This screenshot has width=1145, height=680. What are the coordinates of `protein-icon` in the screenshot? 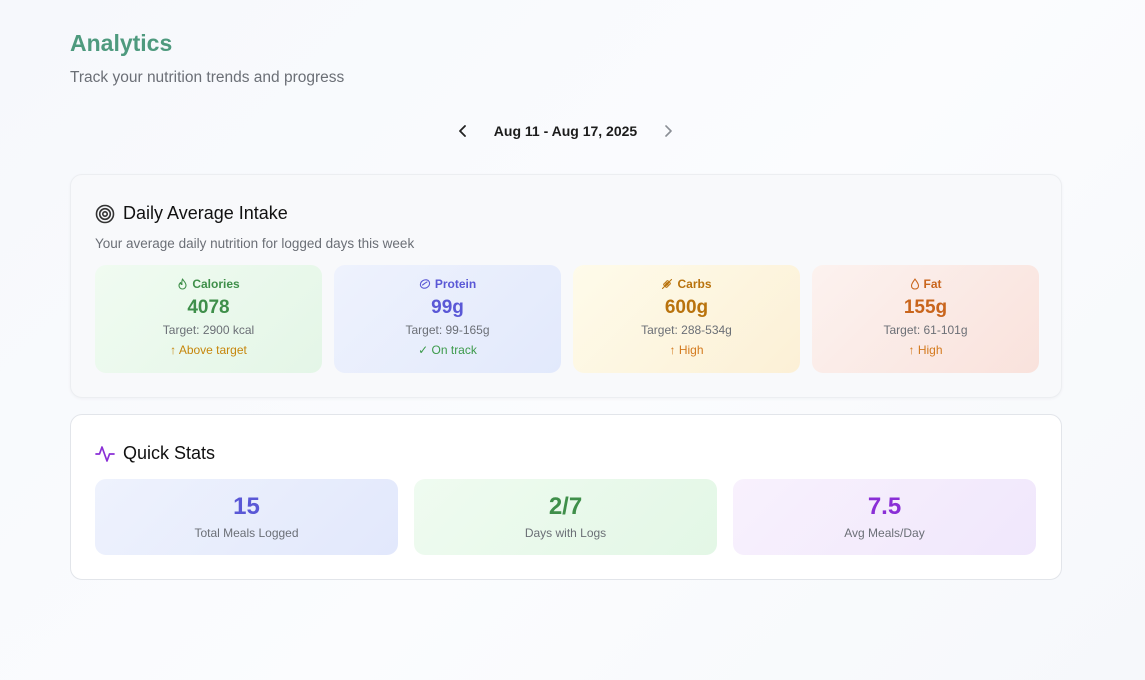 It's located at (424, 284).